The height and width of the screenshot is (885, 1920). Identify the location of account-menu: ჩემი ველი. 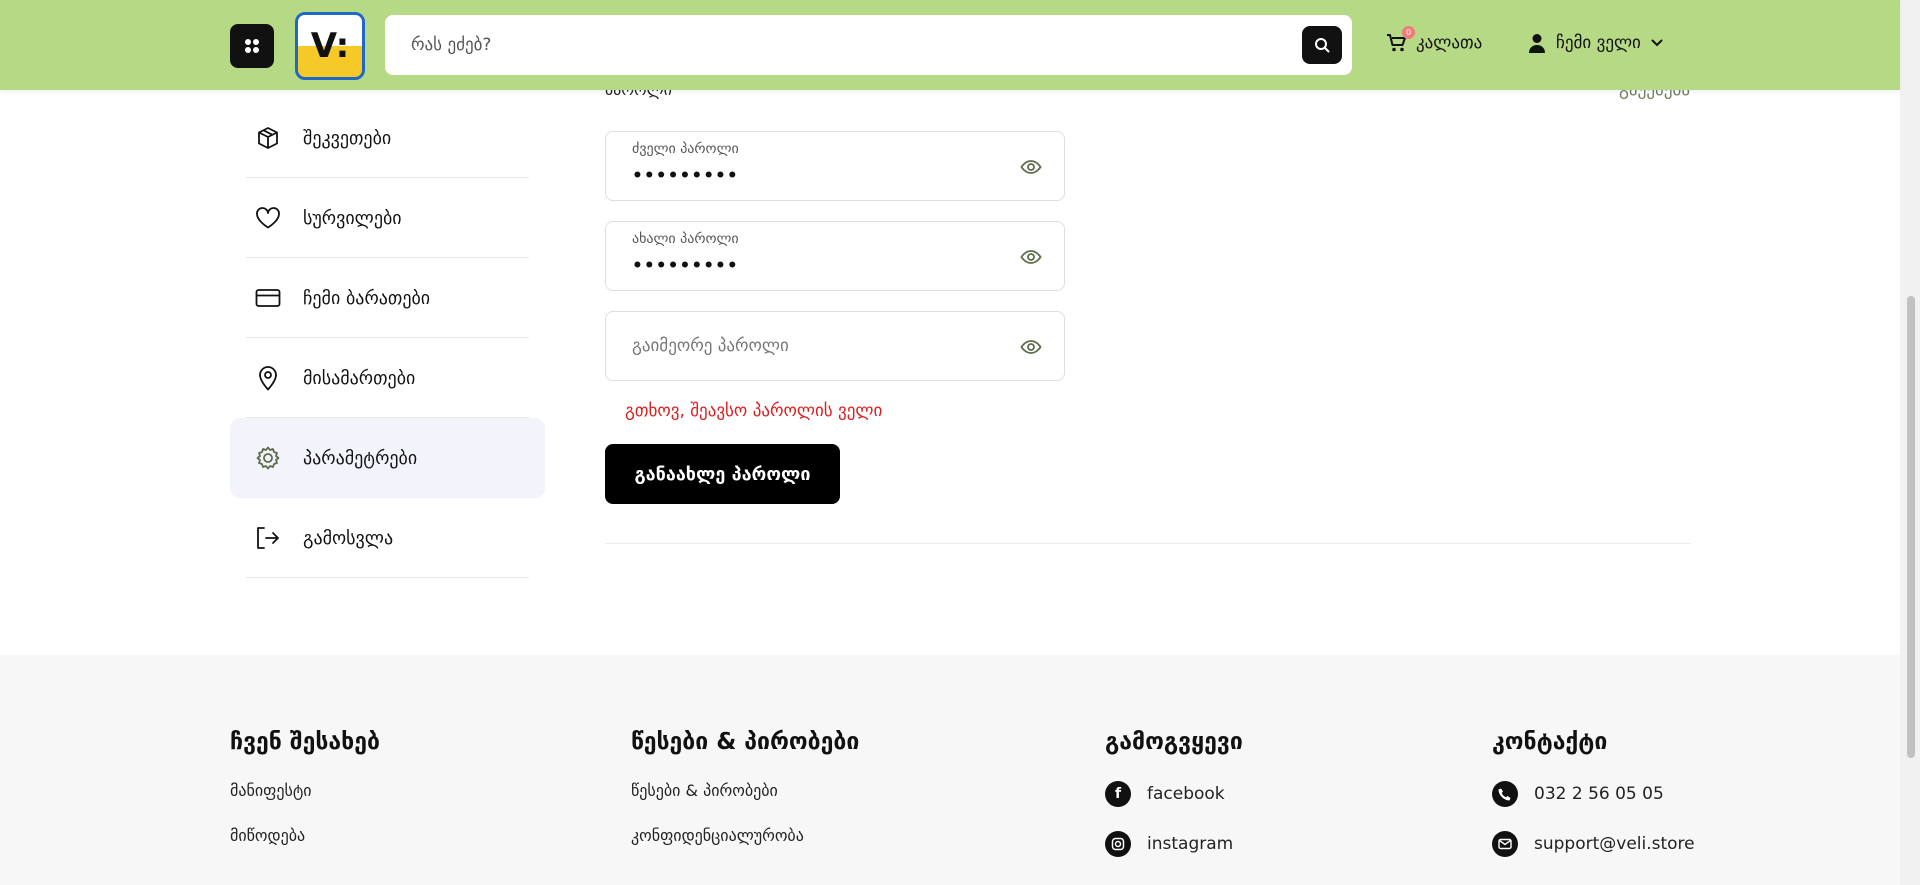
(1595, 43).